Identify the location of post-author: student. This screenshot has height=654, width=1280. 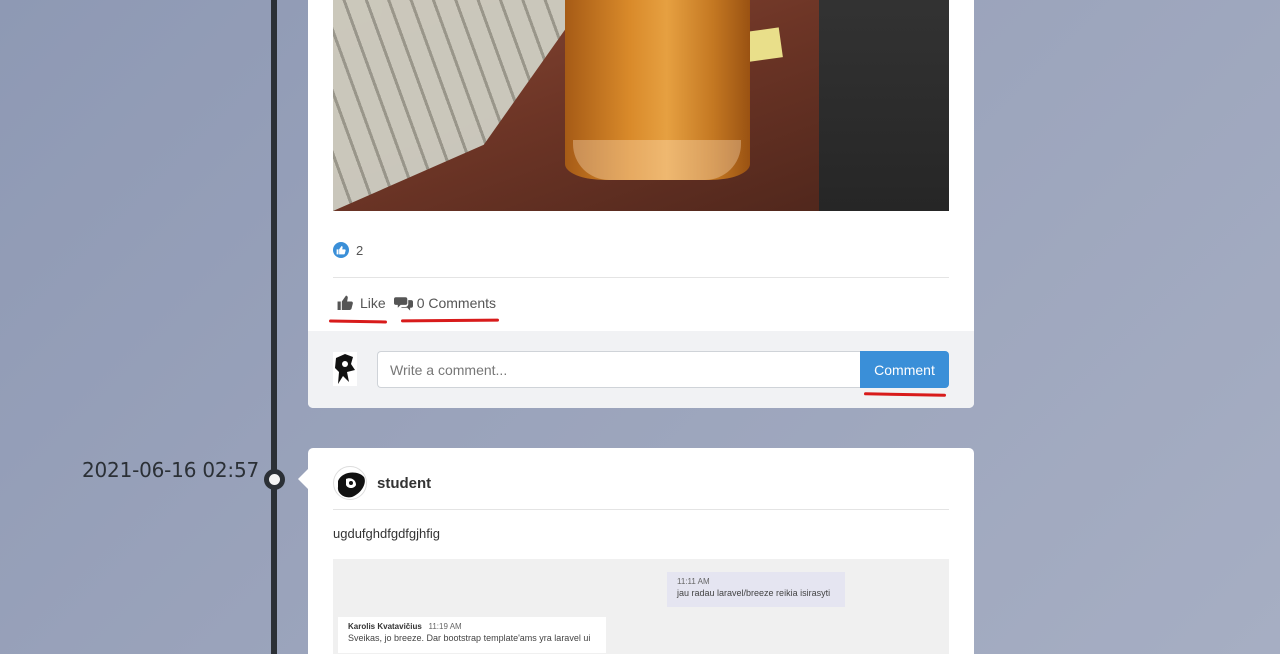
(382, 483).